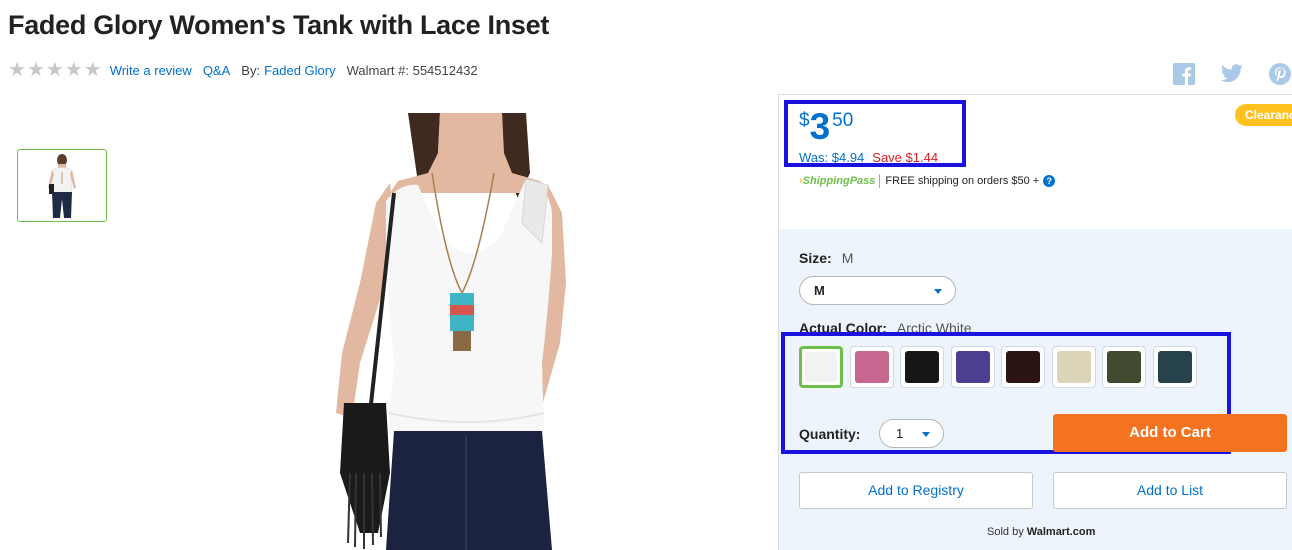 Image resolution: width=1292 pixels, height=550 pixels. Describe the element at coordinates (1263, 115) in the screenshot. I see `clearance-badge: Clearance` at that location.